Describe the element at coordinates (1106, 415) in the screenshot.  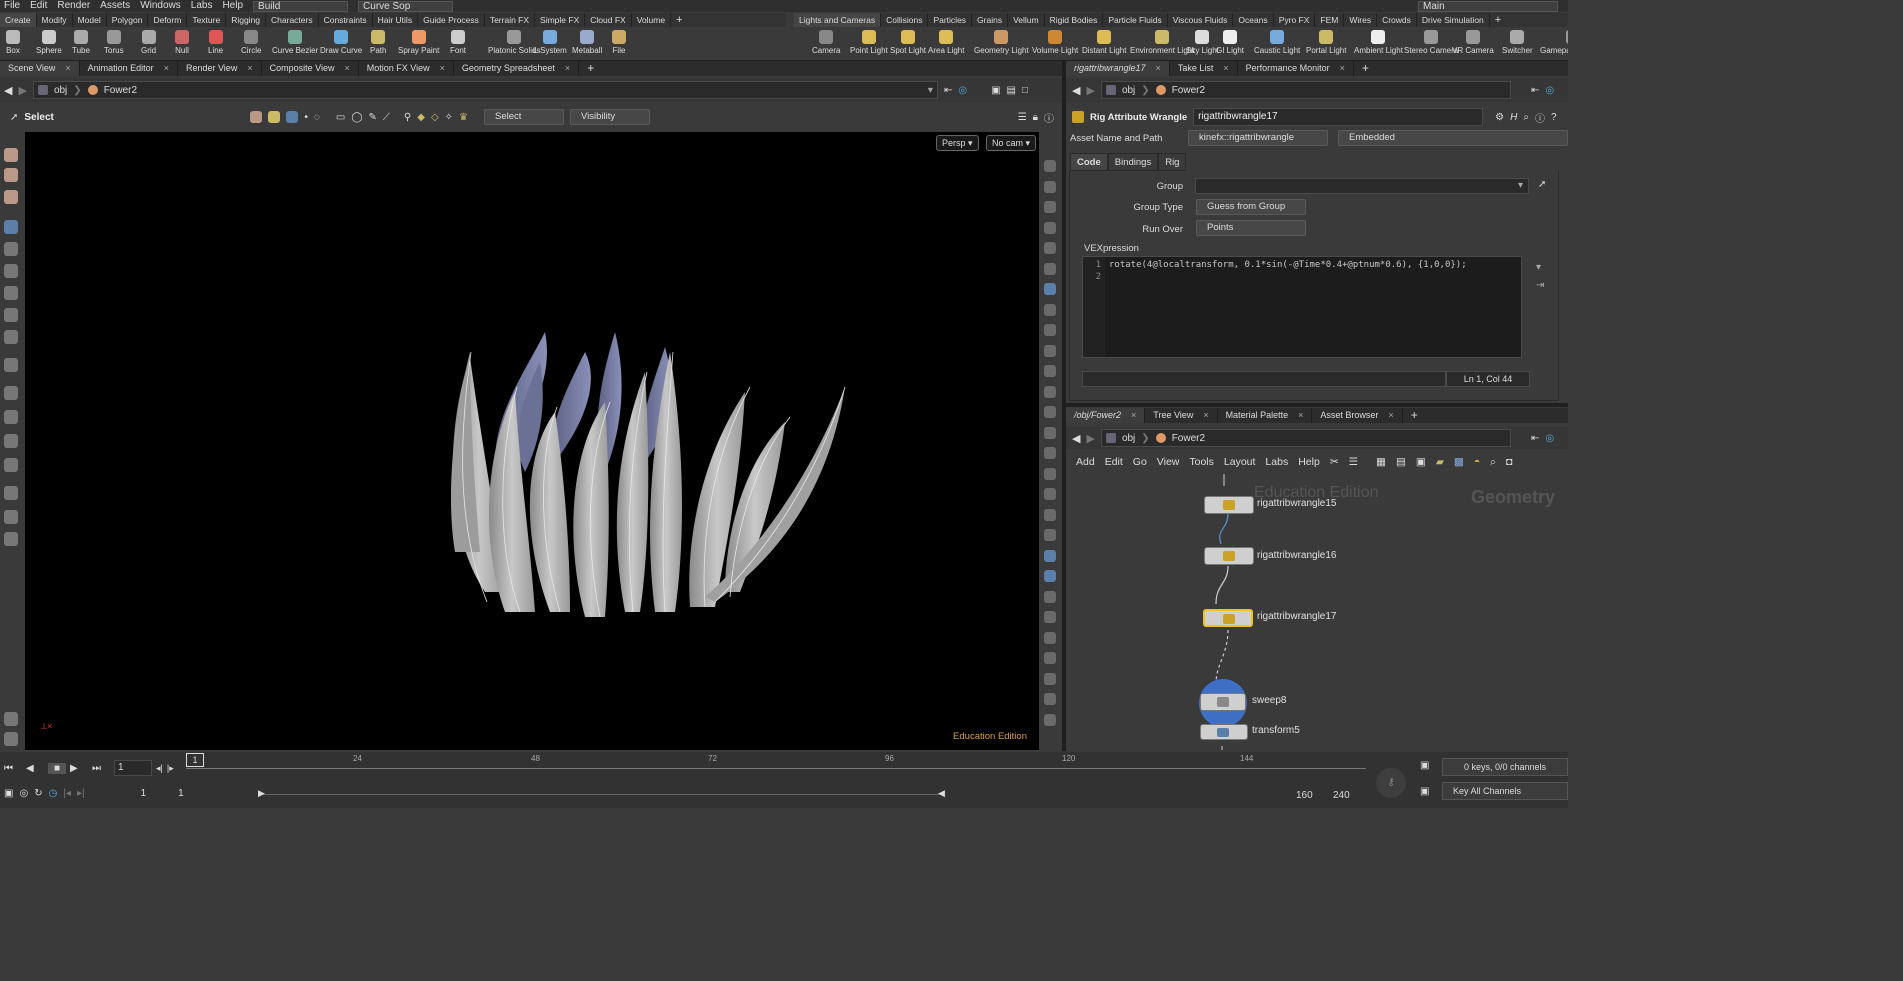
I see `tab-network-view: /obj/Fower2 ×` at that location.